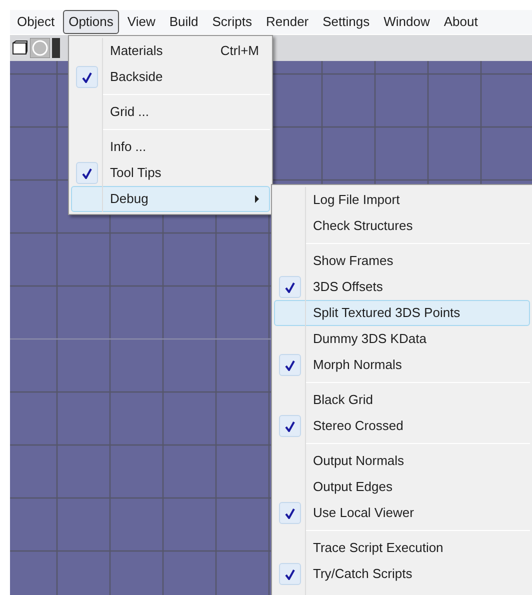  I want to click on menu-item: Stereo Crossed, so click(402, 426).